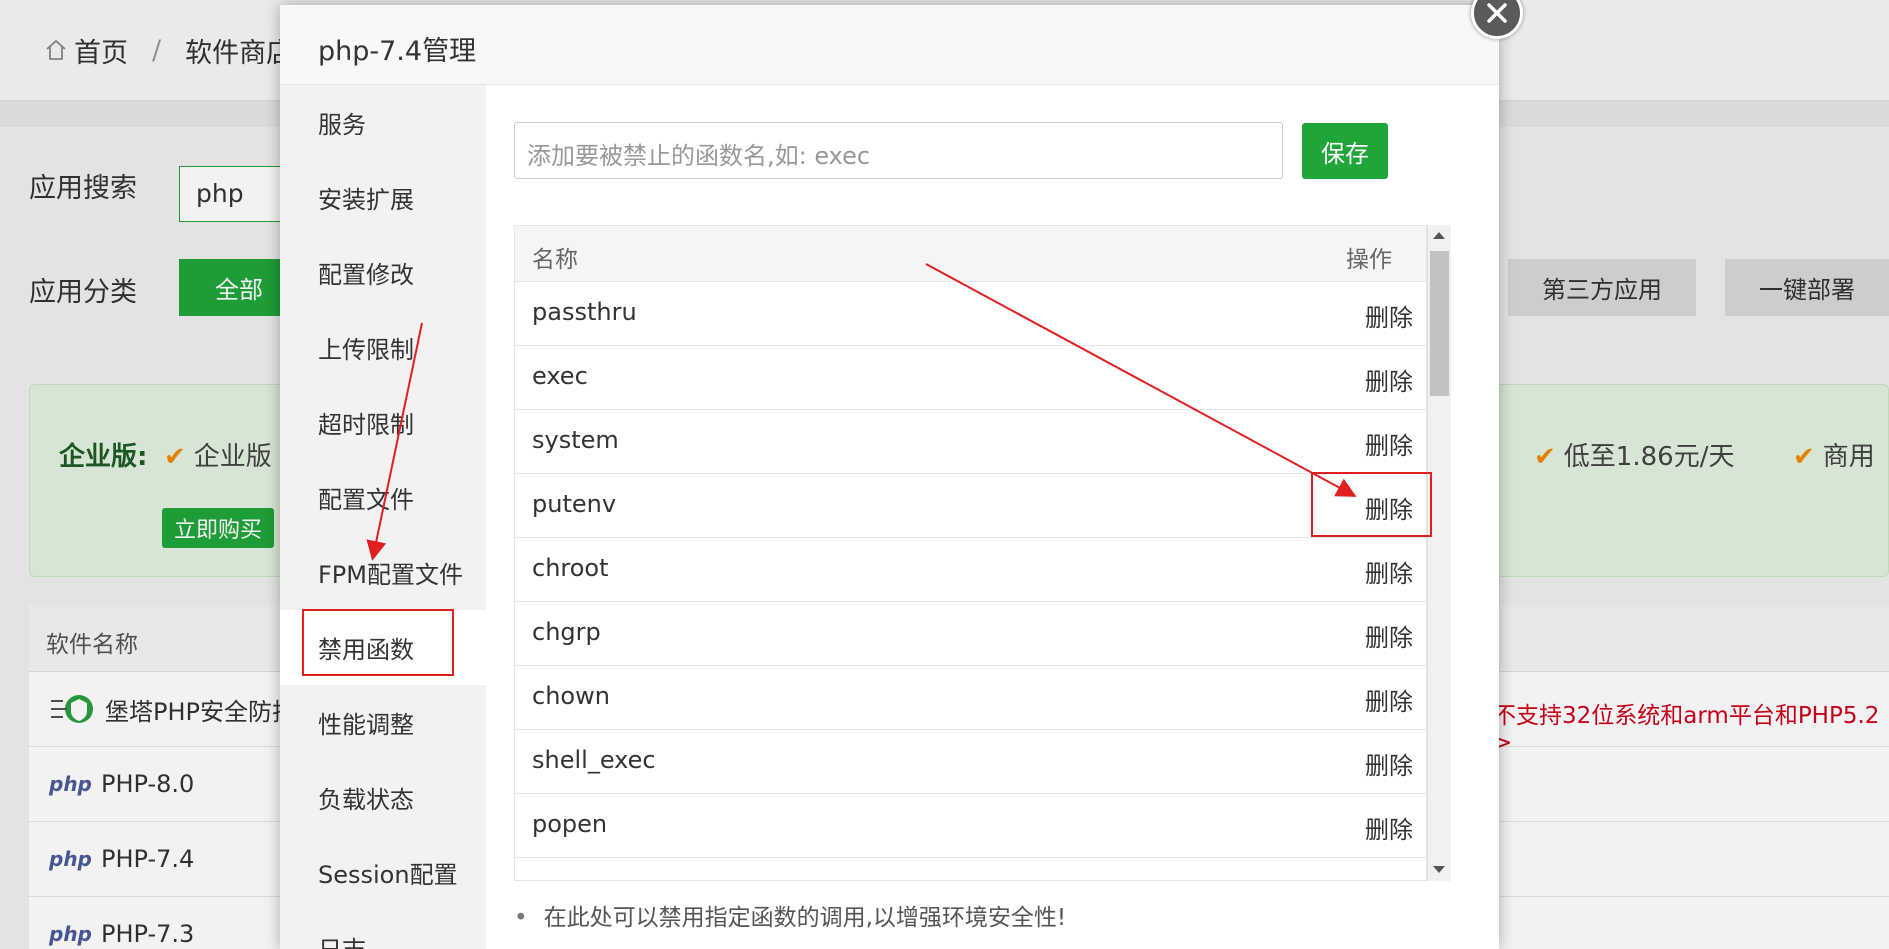  What do you see at coordinates (575, 440) in the screenshot?
I see `function-name: system` at bounding box center [575, 440].